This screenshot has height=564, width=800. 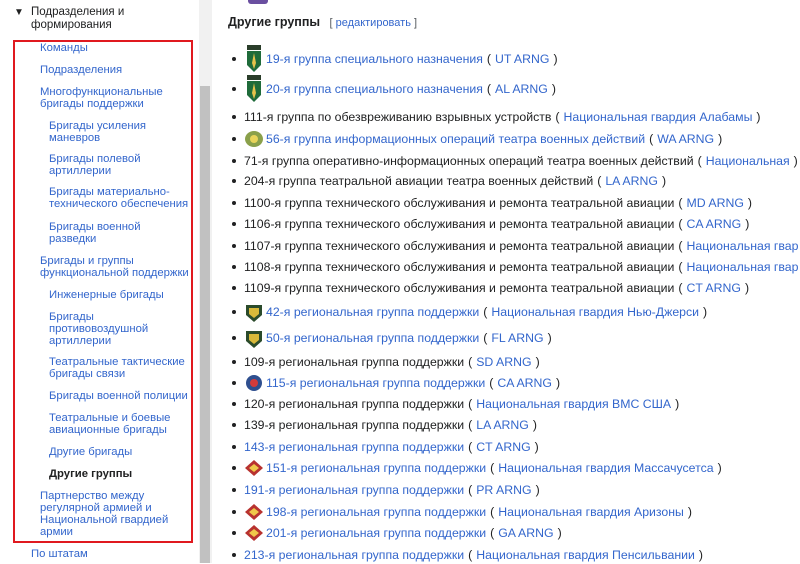 What do you see at coordinates (101, 98) in the screenshot?
I see `sidebar-item: Многофункциональные бригады поддержки` at bounding box center [101, 98].